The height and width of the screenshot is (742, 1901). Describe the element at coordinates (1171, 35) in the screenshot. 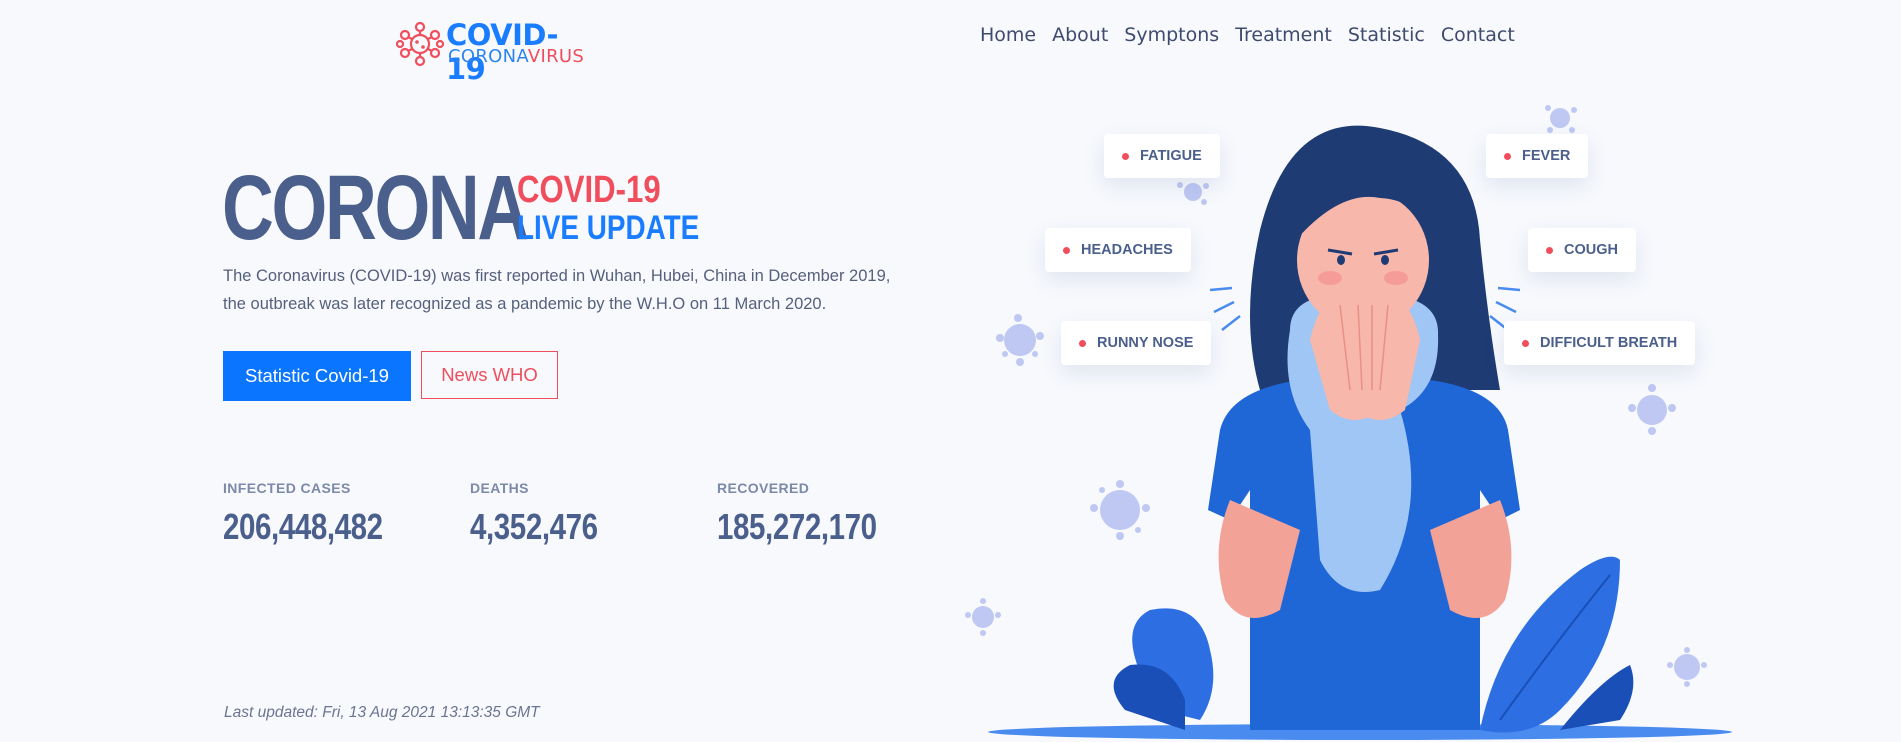

I see `nav-symptons: Symptons` at that location.